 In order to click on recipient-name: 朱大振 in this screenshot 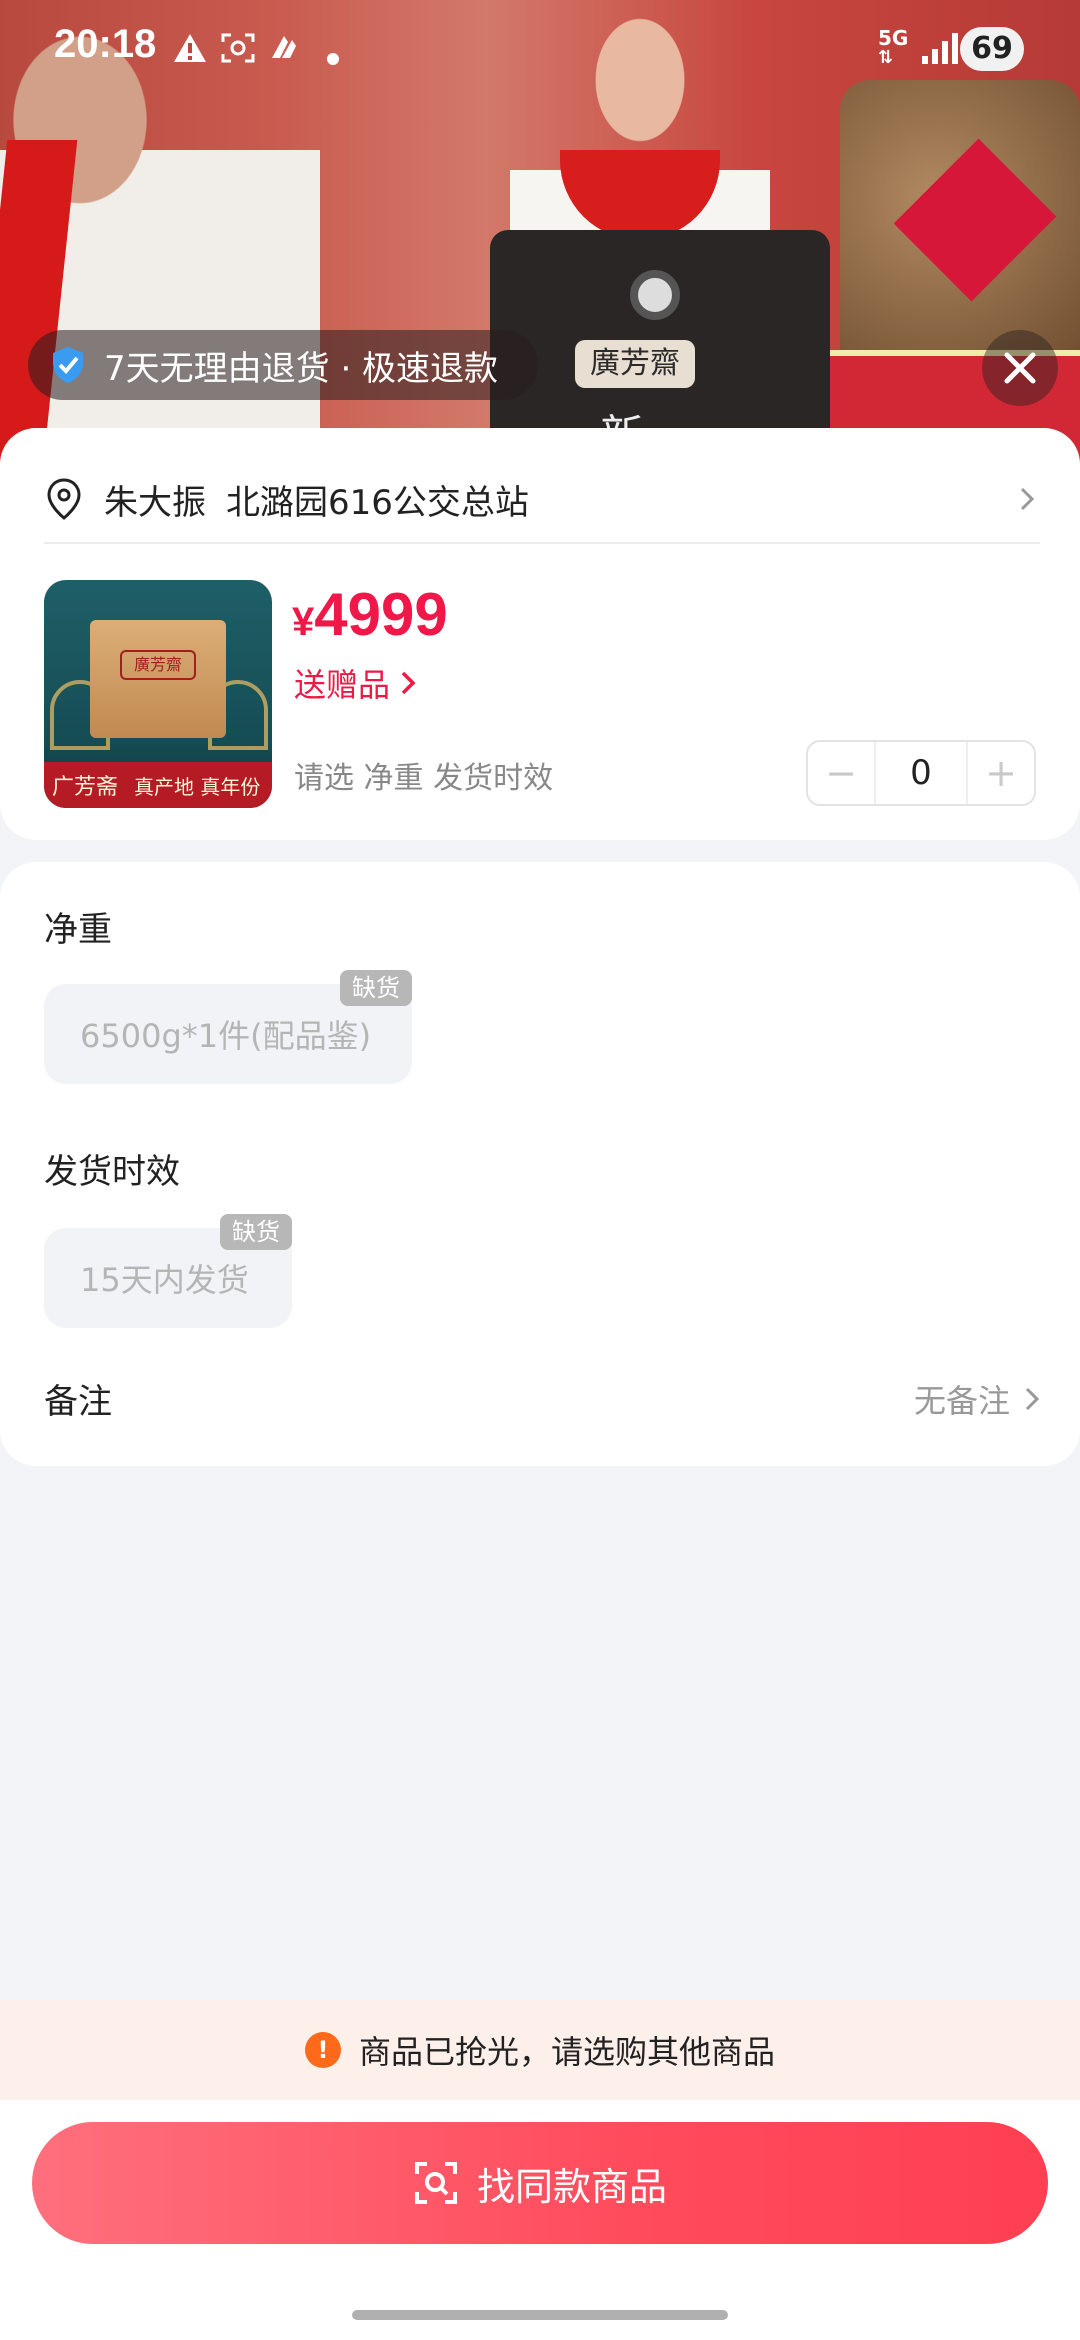, I will do `click(155, 502)`.